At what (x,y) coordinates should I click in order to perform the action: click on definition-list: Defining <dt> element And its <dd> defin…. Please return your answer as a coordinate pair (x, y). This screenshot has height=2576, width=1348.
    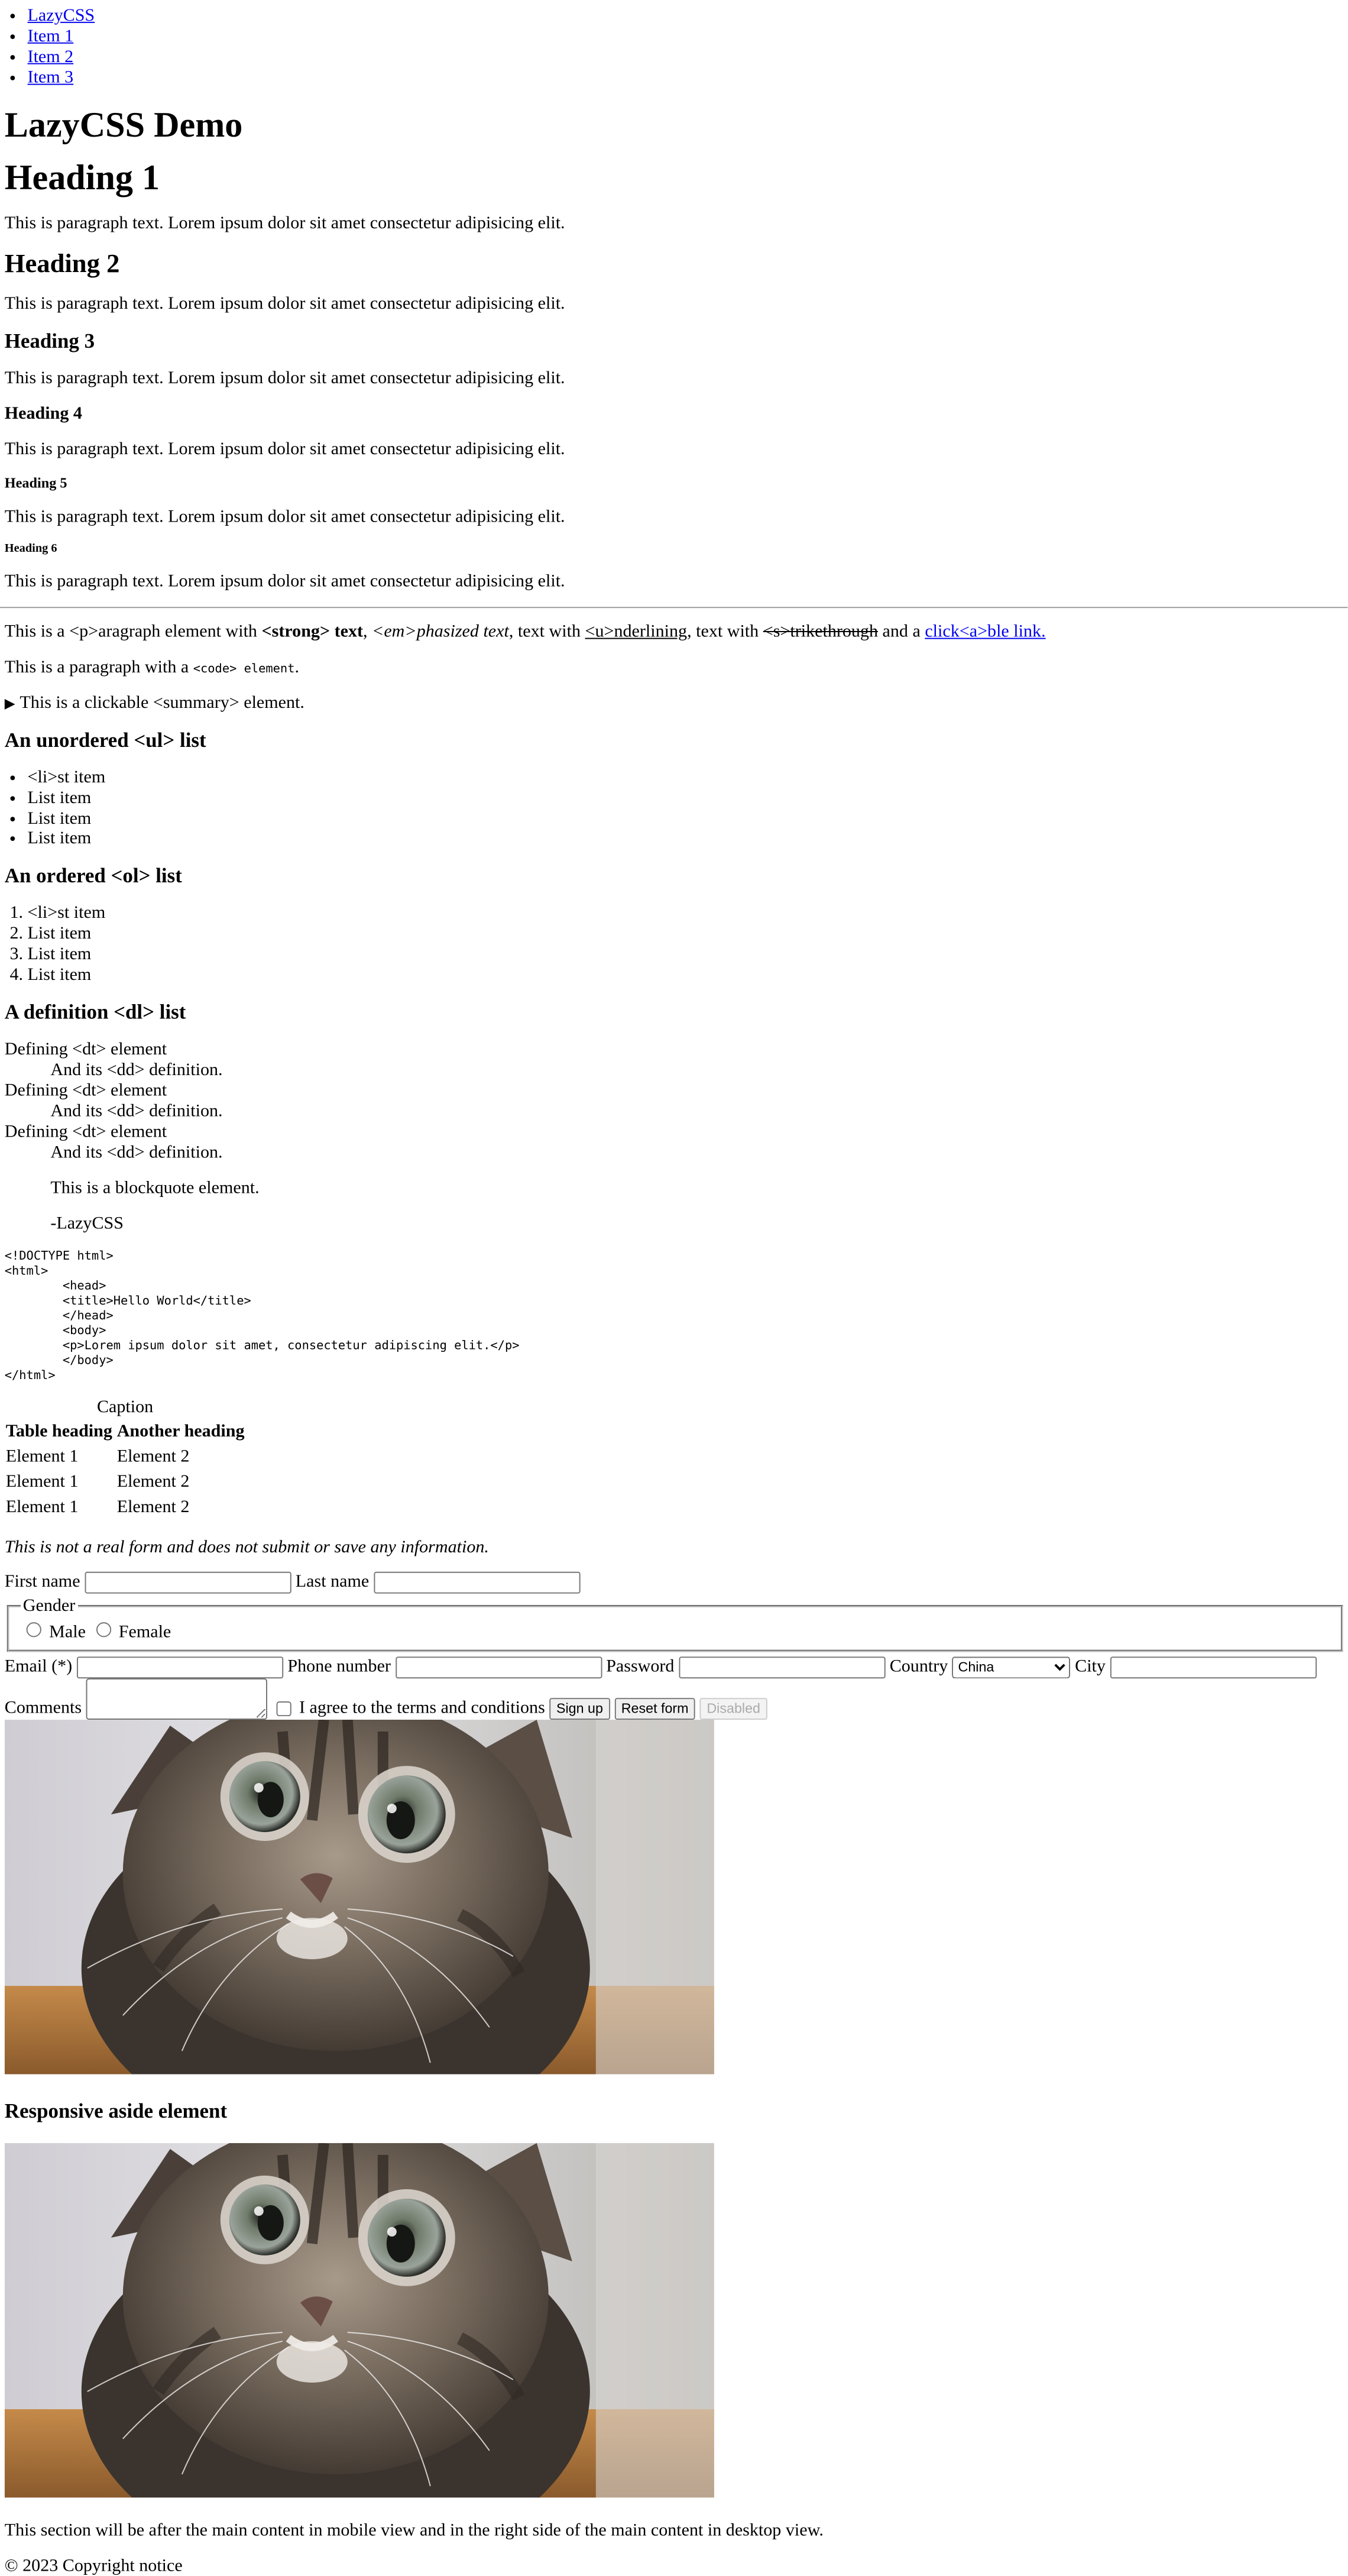
    Looking at the image, I should click on (674, 1102).